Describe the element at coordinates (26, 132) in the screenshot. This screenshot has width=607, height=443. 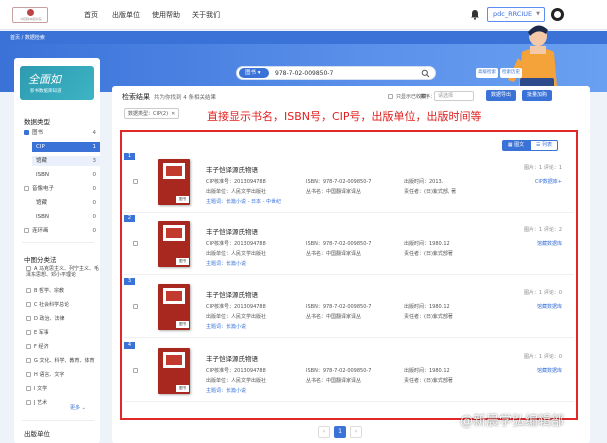
I see `book-checkbox` at that location.